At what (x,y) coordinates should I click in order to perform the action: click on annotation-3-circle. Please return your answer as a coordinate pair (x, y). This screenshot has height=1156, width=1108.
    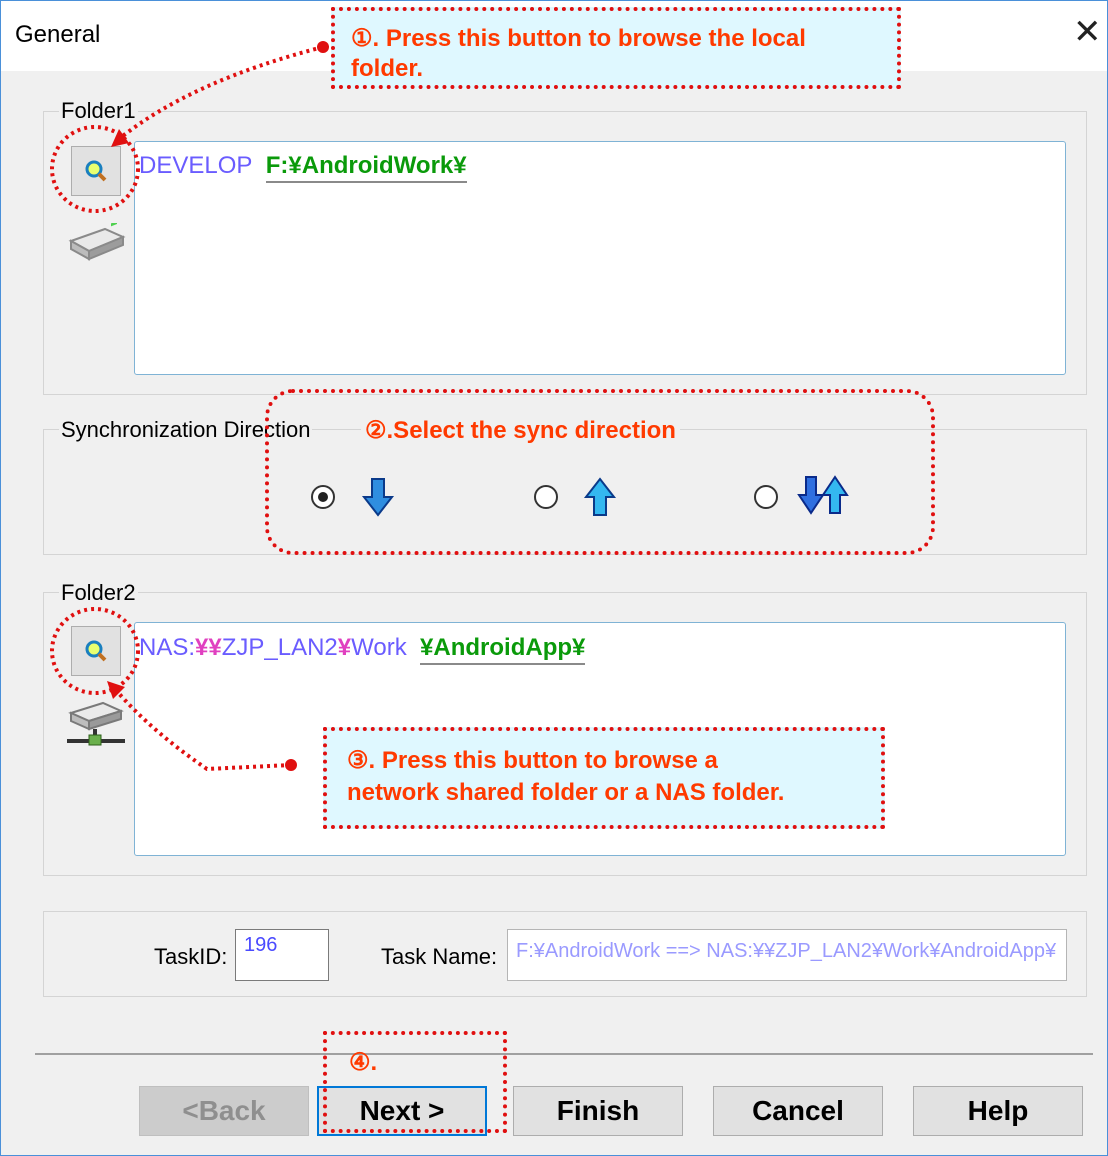
    Looking at the image, I should click on (95, 651).